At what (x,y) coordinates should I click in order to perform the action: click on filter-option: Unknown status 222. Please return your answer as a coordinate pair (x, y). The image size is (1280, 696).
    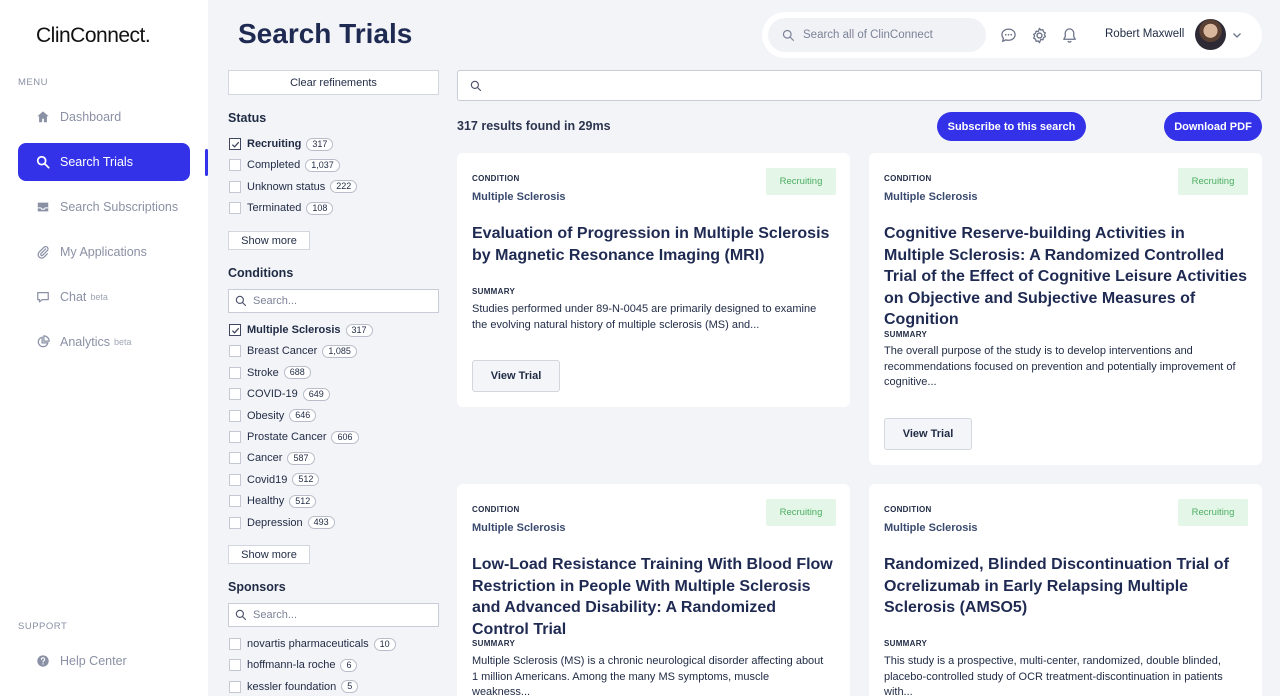
    Looking at the image, I should click on (293, 187).